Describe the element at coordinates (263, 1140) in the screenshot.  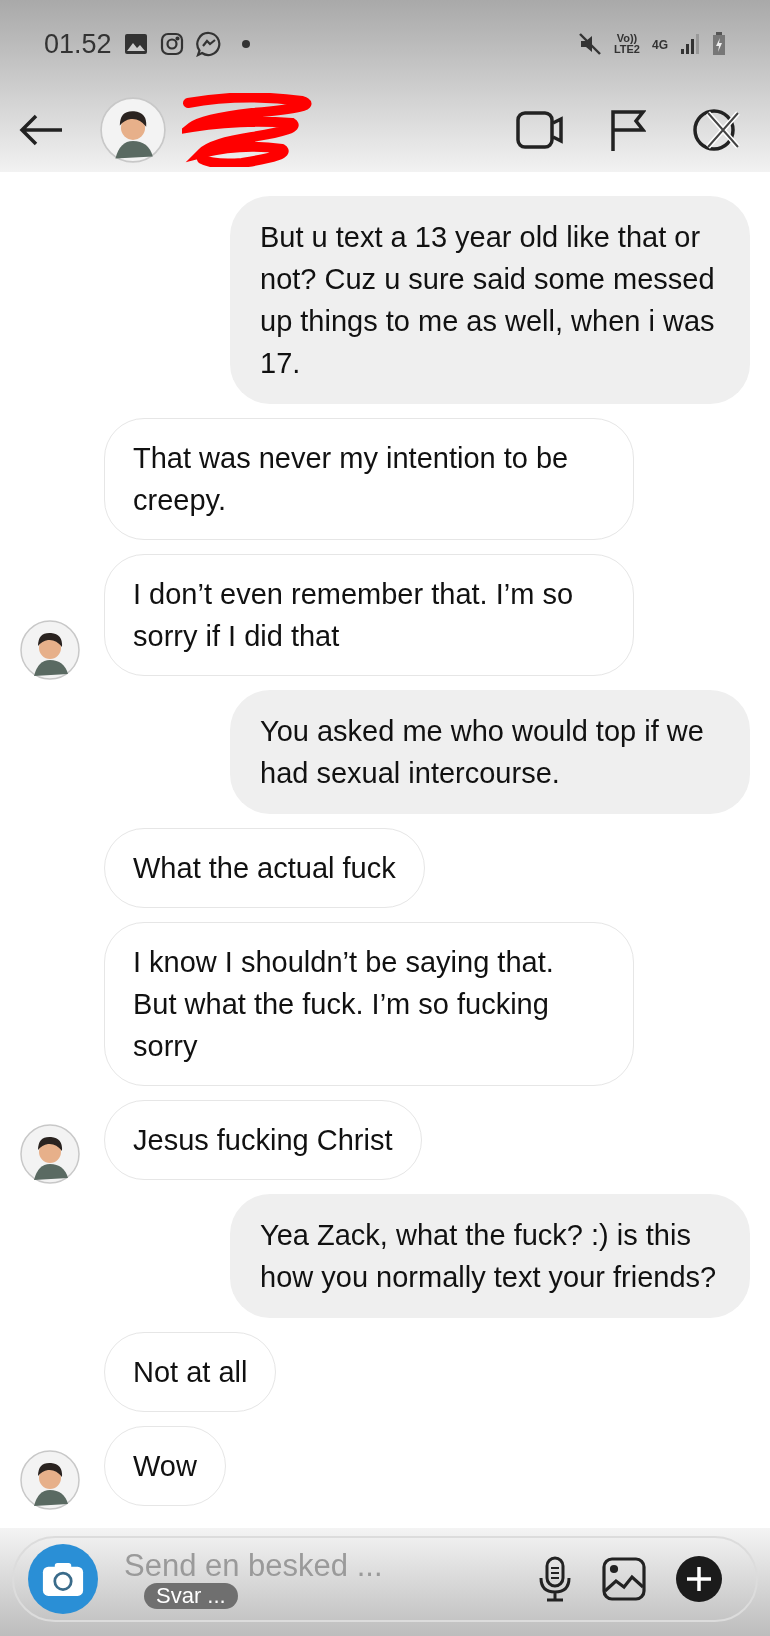
I see `message-bubble: Jesus fucking Christ` at that location.